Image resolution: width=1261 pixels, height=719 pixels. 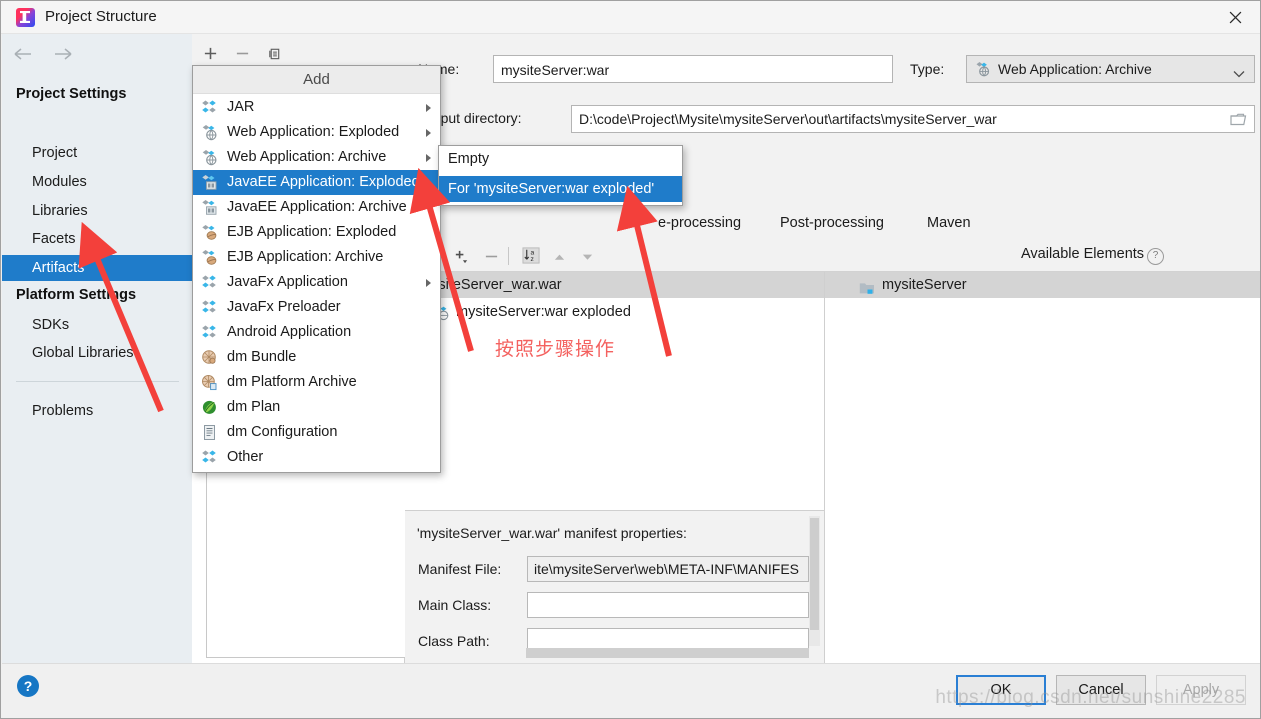 What do you see at coordinates (316, 457) in the screenshot?
I see `menu-item-other: Other` at bounding box center [316, 457].